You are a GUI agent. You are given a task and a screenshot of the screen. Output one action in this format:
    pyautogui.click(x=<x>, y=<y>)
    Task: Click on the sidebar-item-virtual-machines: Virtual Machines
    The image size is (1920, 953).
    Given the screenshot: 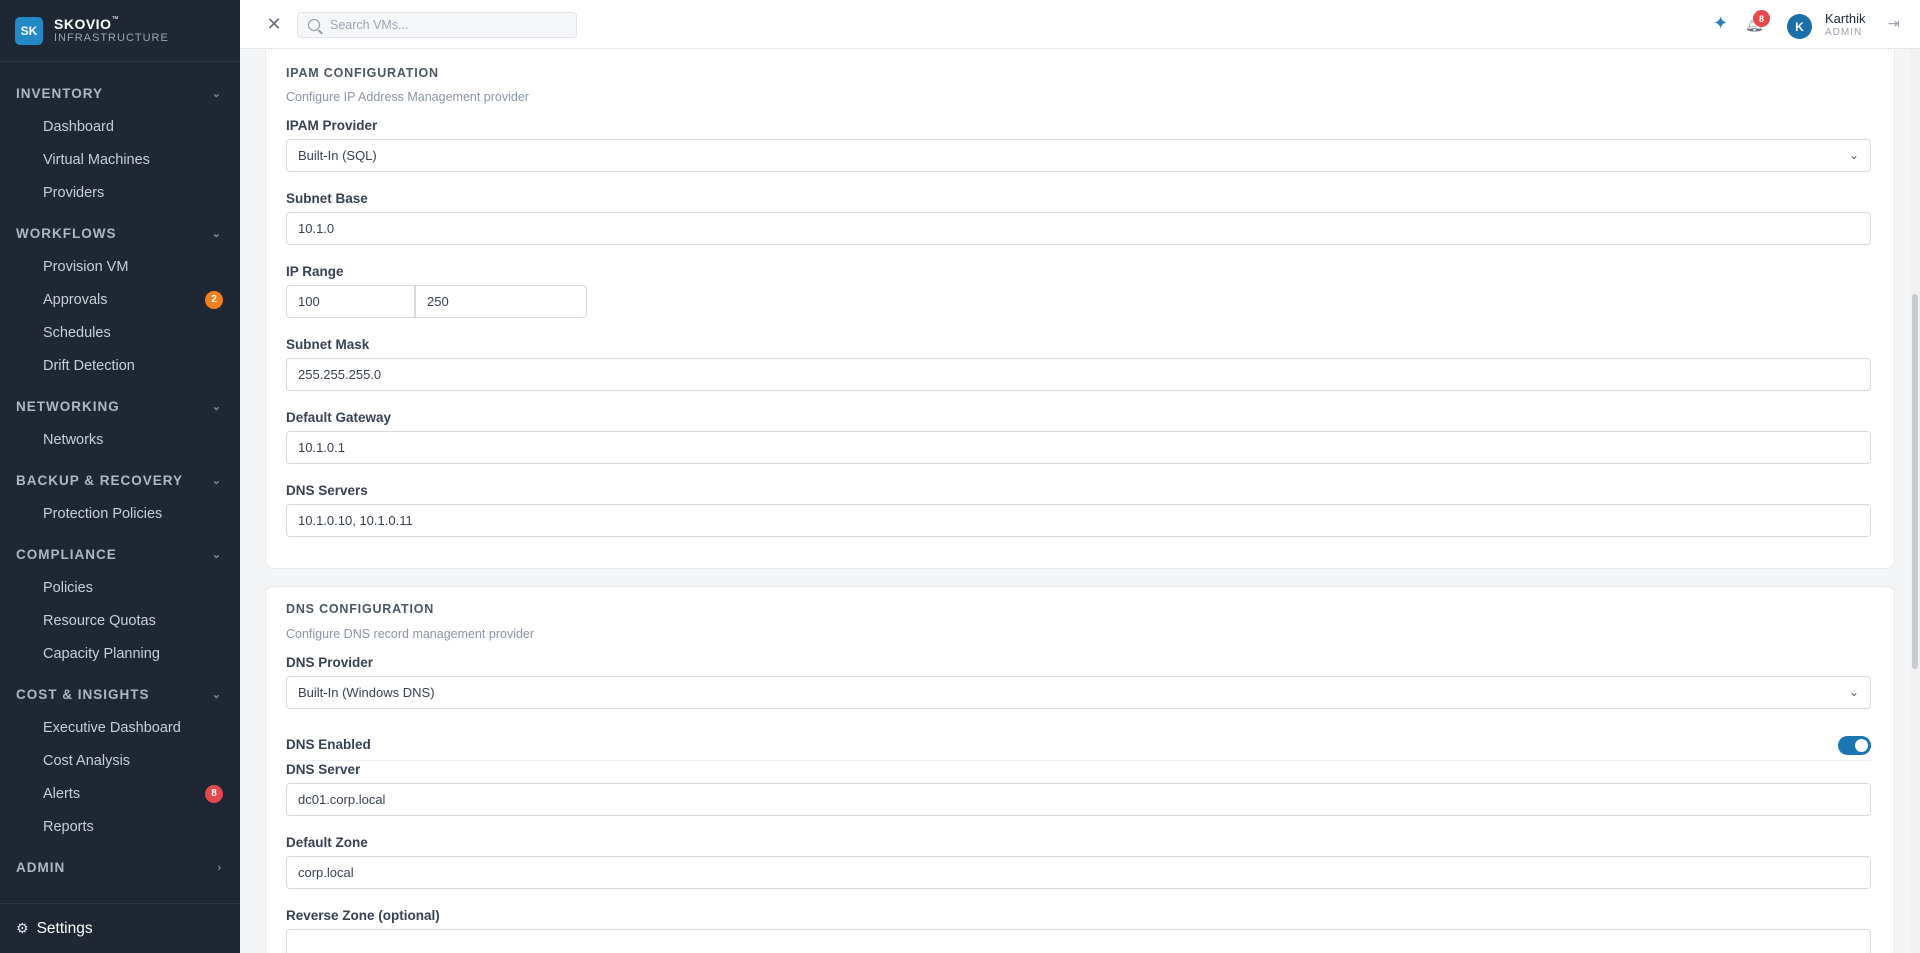 What is the action you would take?
    pyautogui.click(x=120, y=159)
    